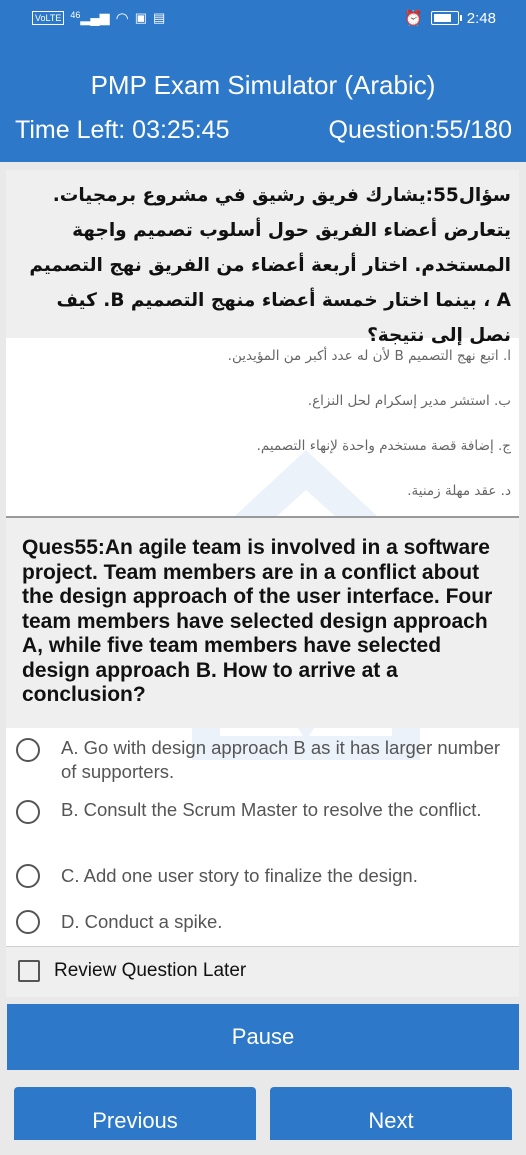 This screenshot has width=526, height=1155. Describe the element at coordinates (28, 750) in the screenshot. I see `option-a-radio` at that location.